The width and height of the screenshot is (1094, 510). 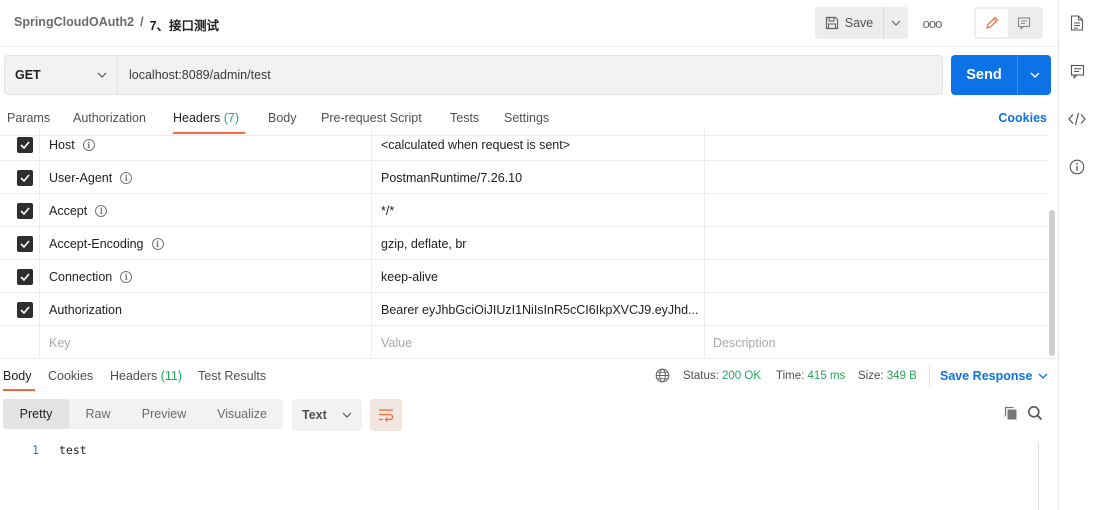 I want to click on save-button-group: Save, so click(x=861, y=23).